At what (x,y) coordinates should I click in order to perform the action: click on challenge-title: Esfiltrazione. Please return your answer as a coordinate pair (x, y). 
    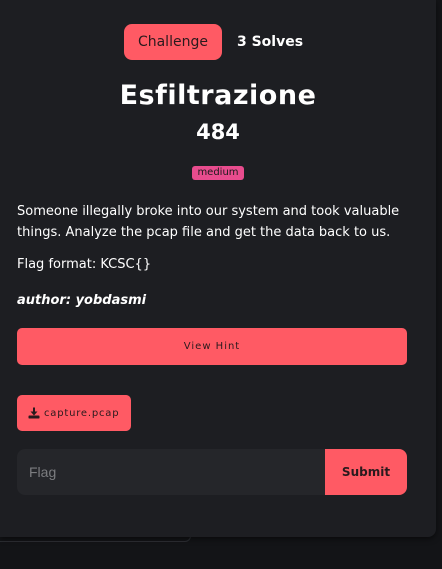
    Looking at the image, I should click on (218, 95).